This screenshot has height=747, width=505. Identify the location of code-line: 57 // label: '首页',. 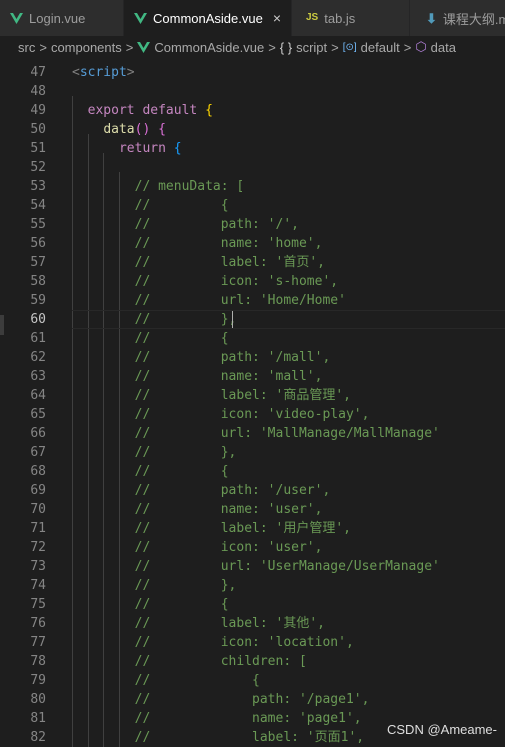
(252, 262).